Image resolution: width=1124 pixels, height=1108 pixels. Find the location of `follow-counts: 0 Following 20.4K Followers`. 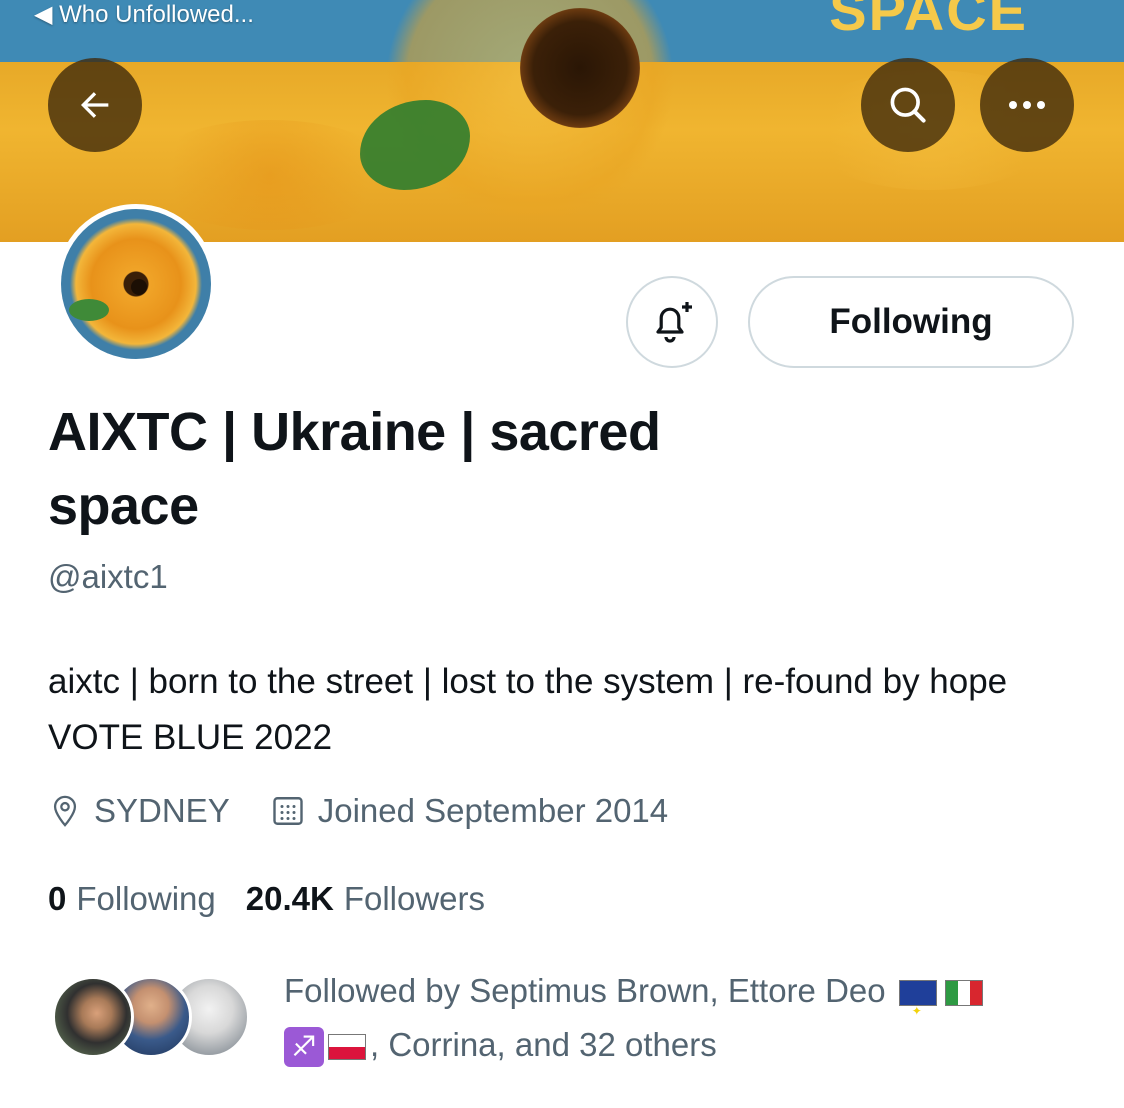

follow-counts: 0 Following 20.4K Followers is located at coordinates (281, 899).